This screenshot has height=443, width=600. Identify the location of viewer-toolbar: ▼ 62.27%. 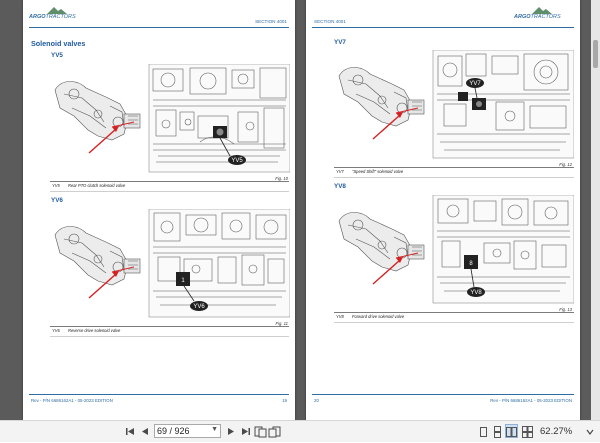
(300, 431).